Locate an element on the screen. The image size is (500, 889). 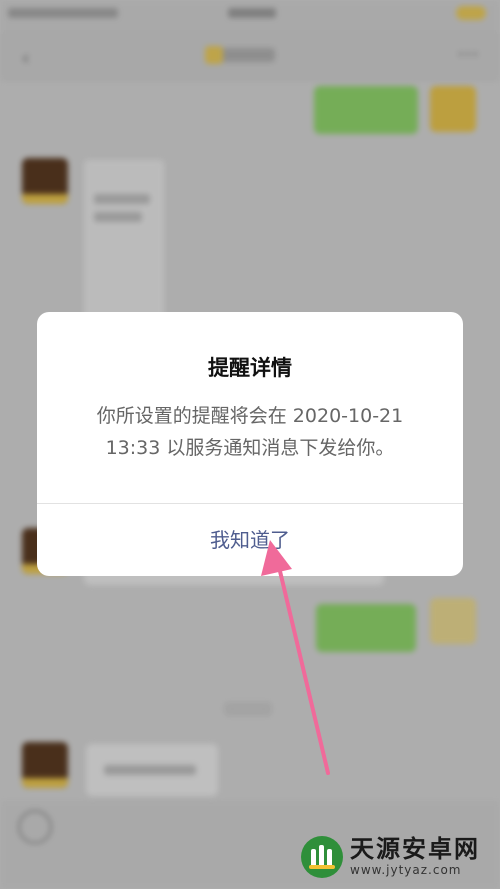
watermark-url: www.jytyaz.com is located at coordinates (406, 870).